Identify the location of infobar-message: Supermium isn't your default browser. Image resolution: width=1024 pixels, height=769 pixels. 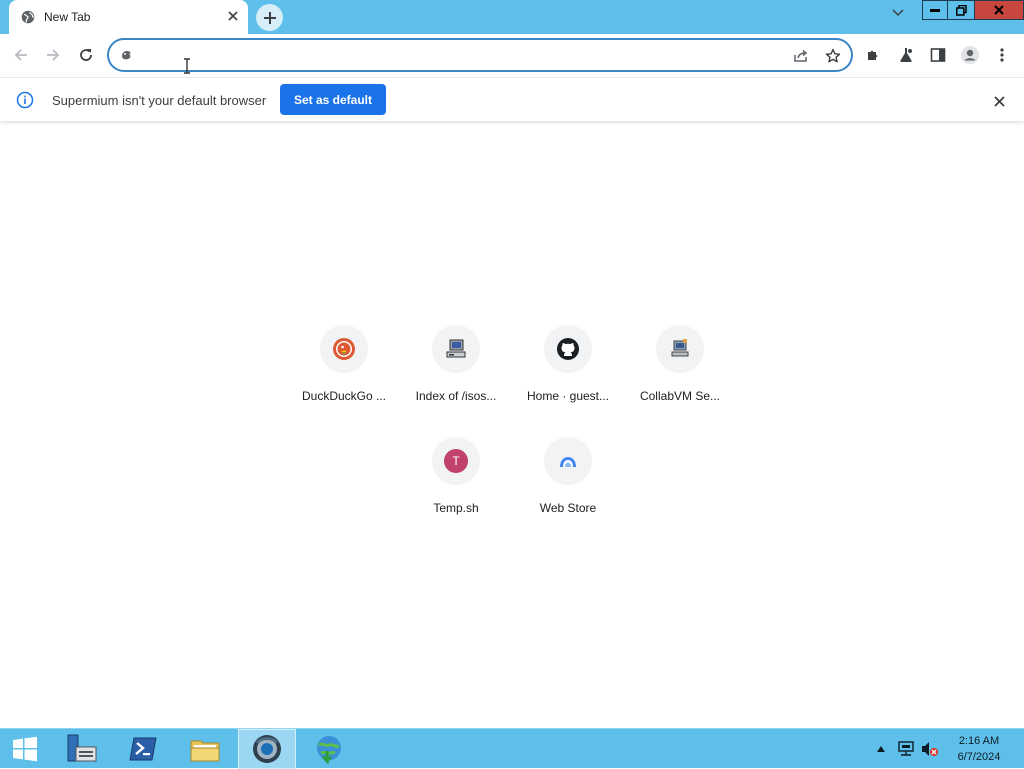
(159, 100).